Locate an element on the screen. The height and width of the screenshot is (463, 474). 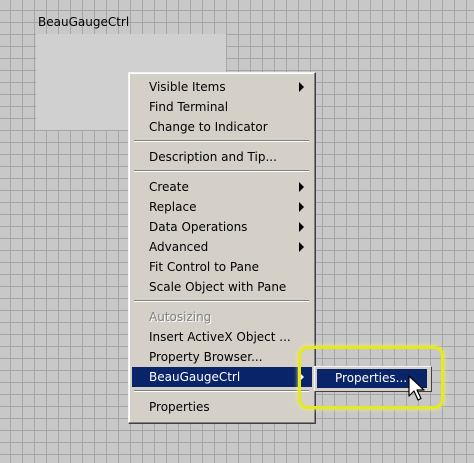
menu-item-label: Advanced is located at coordinates (179, 247).